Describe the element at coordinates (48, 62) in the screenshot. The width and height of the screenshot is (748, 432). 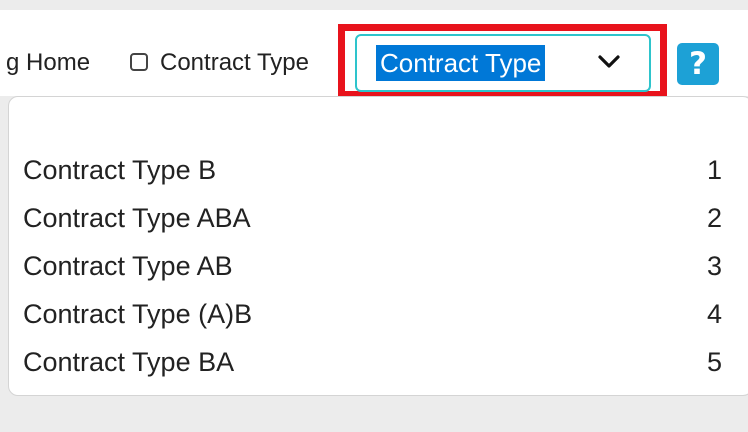
I see `home-filter-label: g Home` at that location.